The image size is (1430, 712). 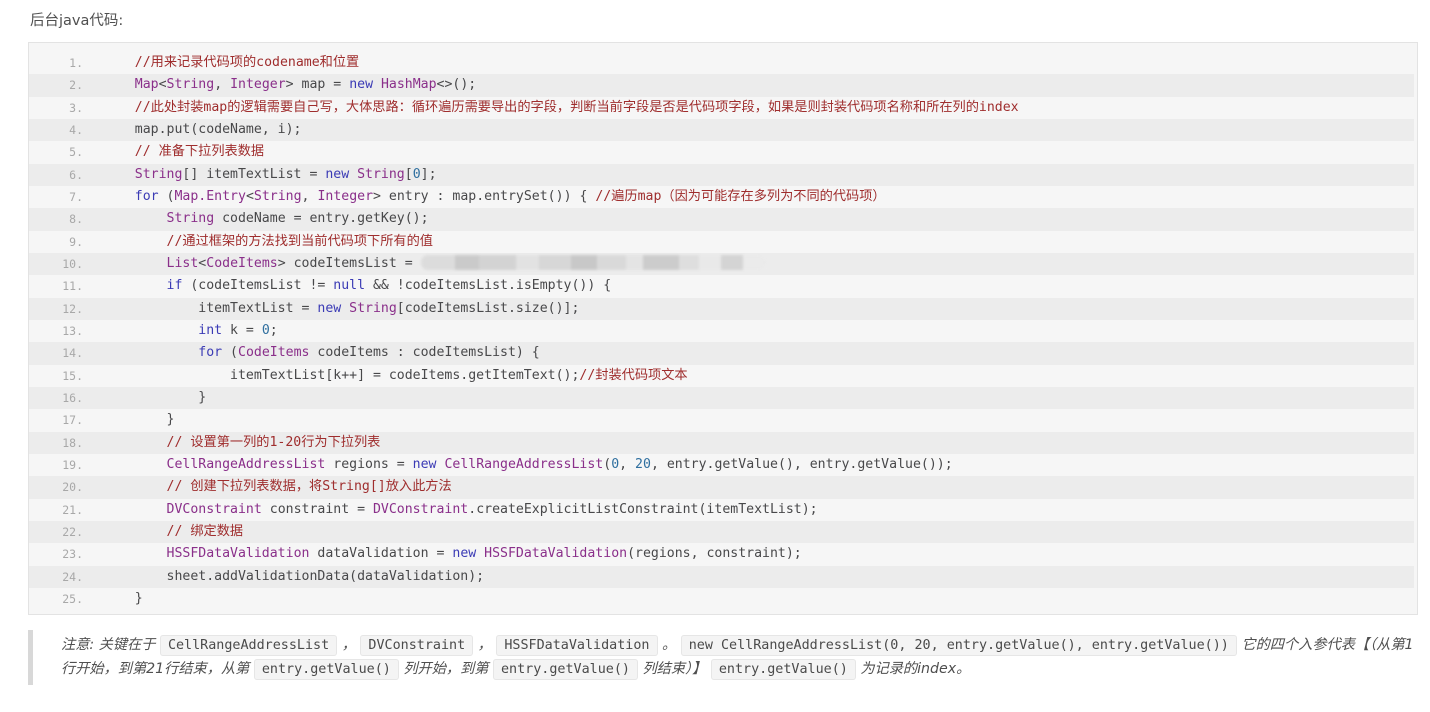 I want to click on code-line: 1. //用来记录代码项的codename和位置, so click(x=721, y=63).